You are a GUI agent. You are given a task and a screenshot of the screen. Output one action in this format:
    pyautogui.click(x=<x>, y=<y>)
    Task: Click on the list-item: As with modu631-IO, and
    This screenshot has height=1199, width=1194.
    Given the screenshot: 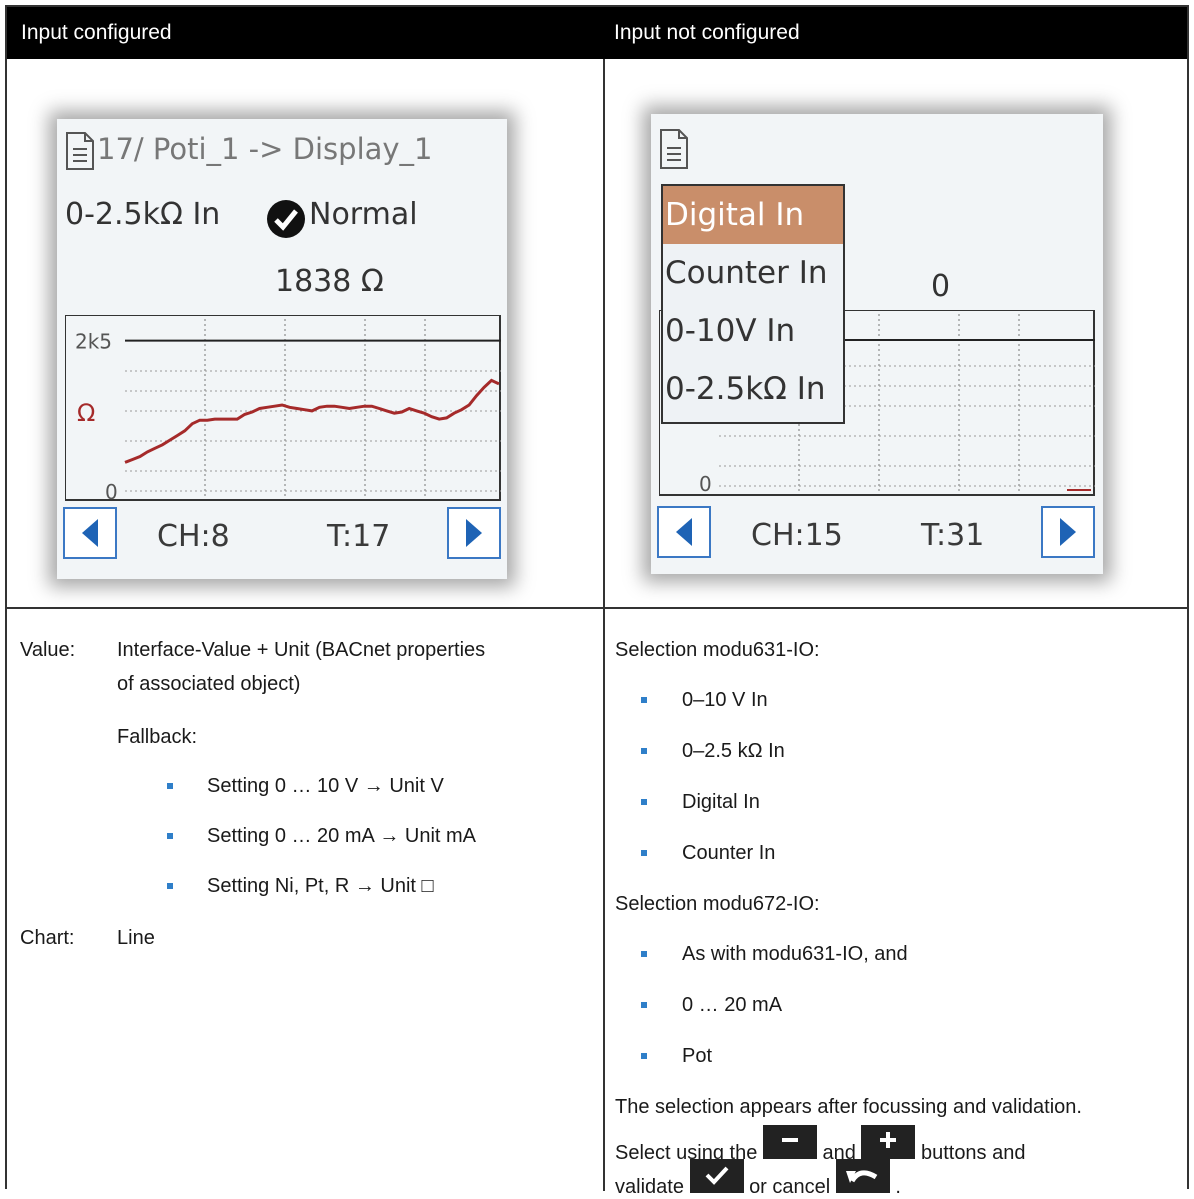 What is the action you would take?
    pyautogui.click(x=795, y=954)
    